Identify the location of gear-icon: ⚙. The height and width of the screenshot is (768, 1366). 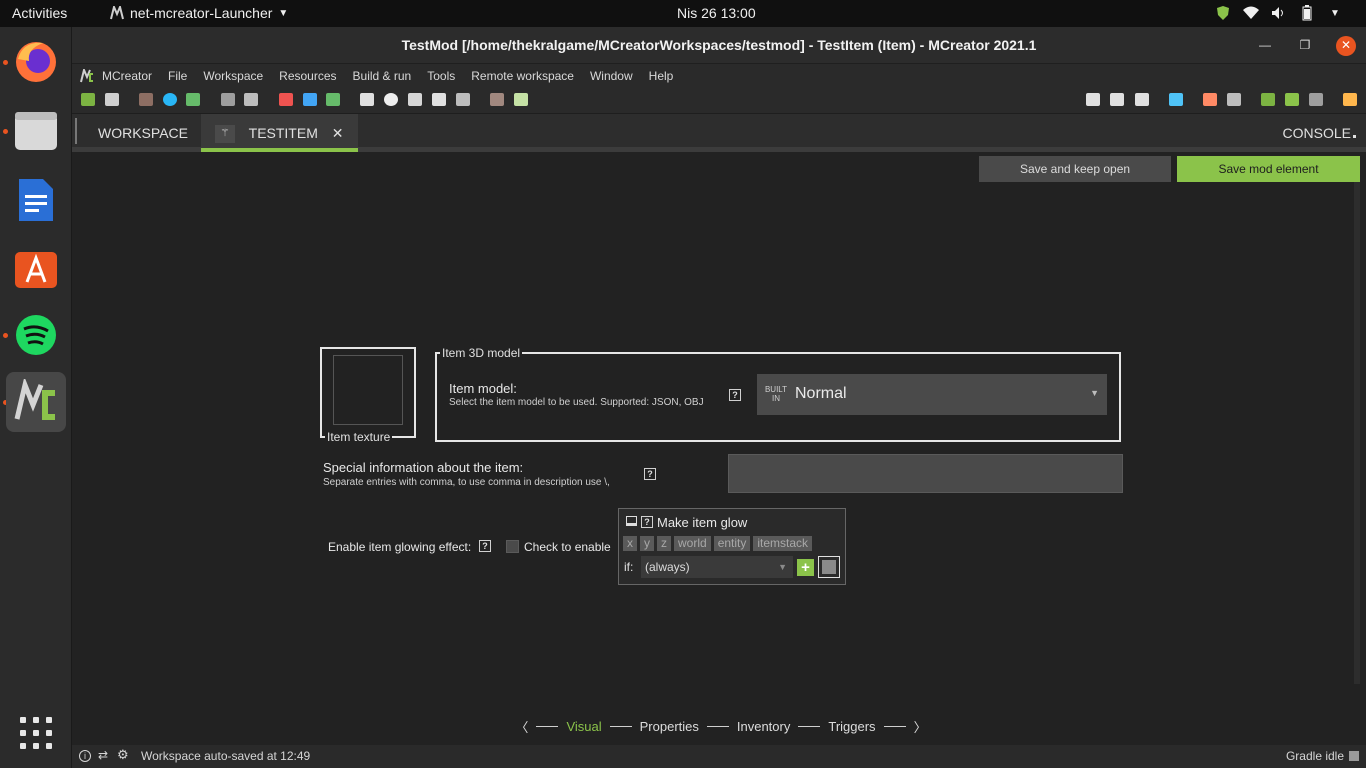
(123, 755).